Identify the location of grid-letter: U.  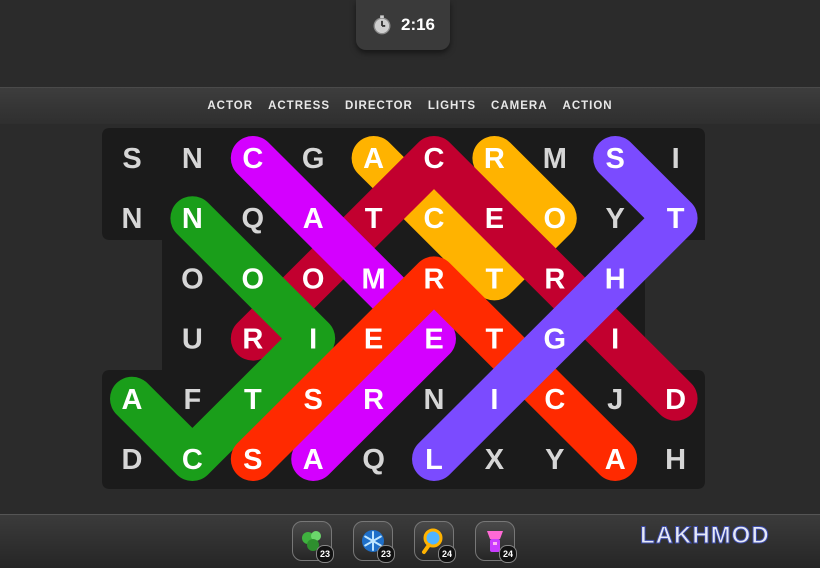
(192, 340).